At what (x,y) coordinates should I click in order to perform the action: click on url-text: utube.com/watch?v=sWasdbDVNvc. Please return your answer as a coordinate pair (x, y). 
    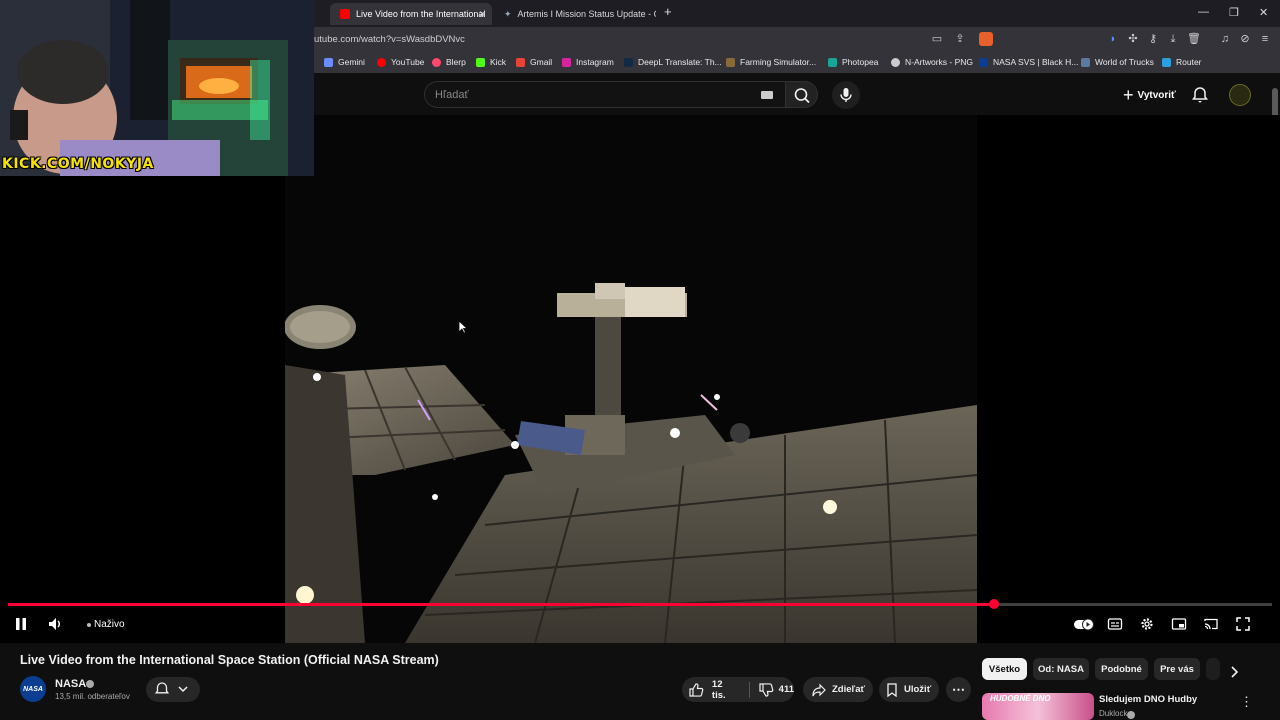
    Looking at the image, I should click on (389, 39).